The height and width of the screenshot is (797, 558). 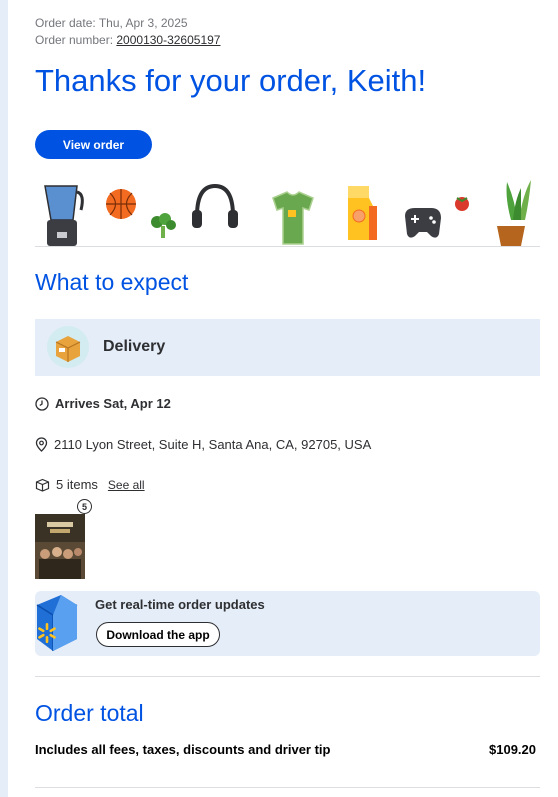 What do you see at coordinates (512, 749) in the screenshot?
I see `order-total-amount: $109.20` at bounding box center [512, 749].